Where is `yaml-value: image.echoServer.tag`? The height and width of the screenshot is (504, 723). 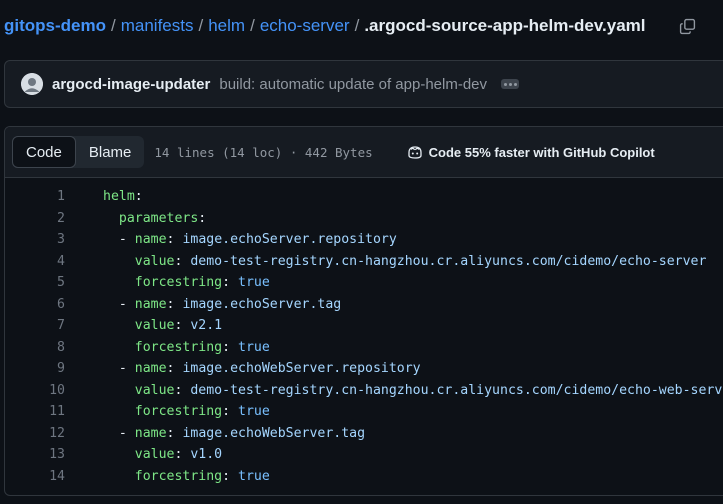
yaml-value: image.echoServer.tag is located at coordinates (262, 304).